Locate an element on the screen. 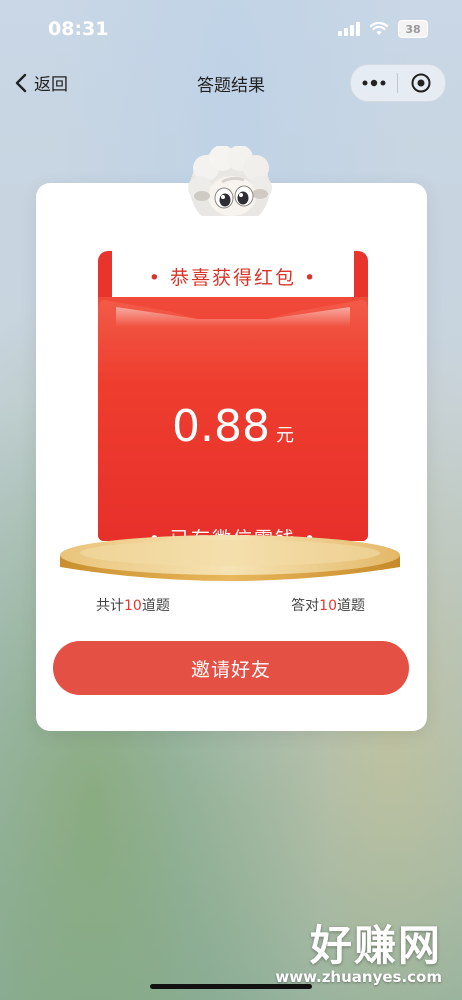  status-time: 08:31 is located at coordinates (78, 29).